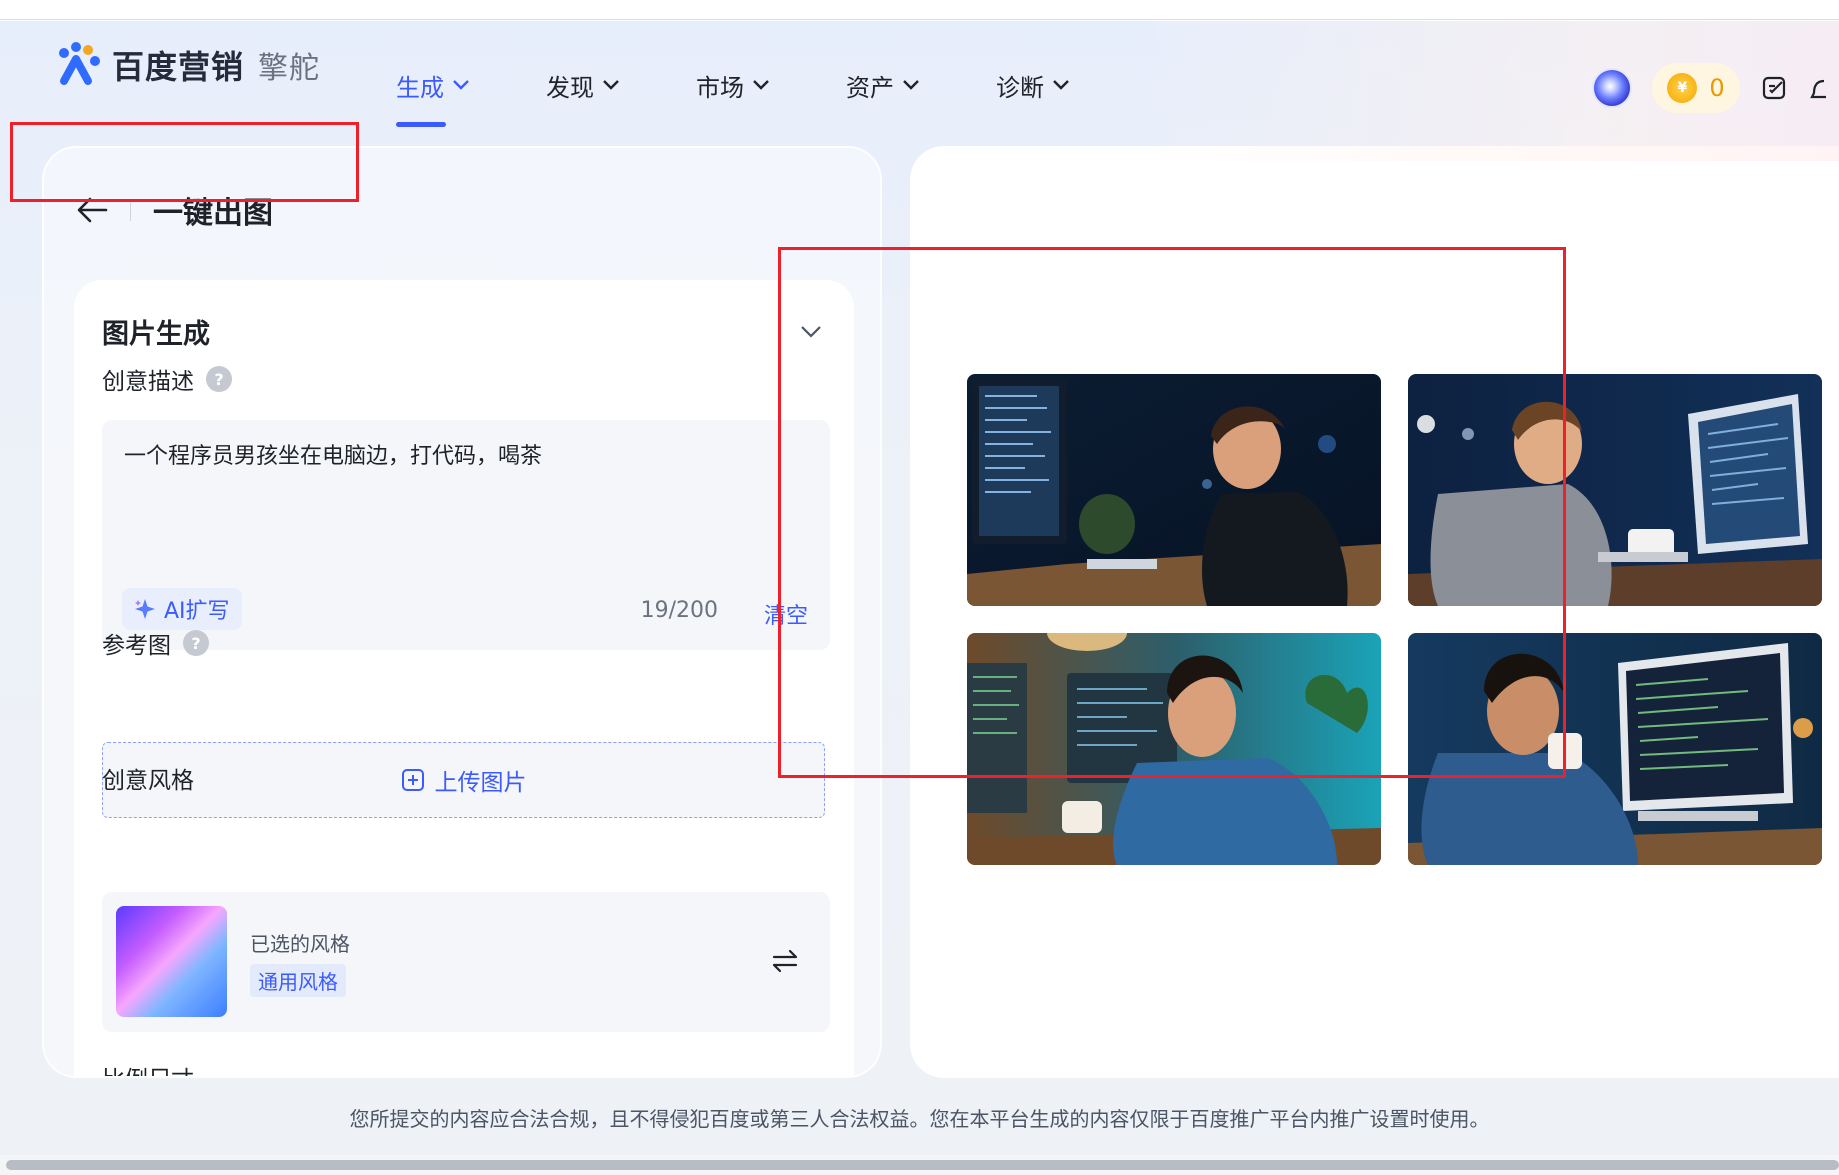 Image resolution: width=1839 pixels, height=1175 pixels. What do you see at coordinates (298, 980) in the screenshot?
I see `style-tag: 通用风格` at bounding box center [298, 980].